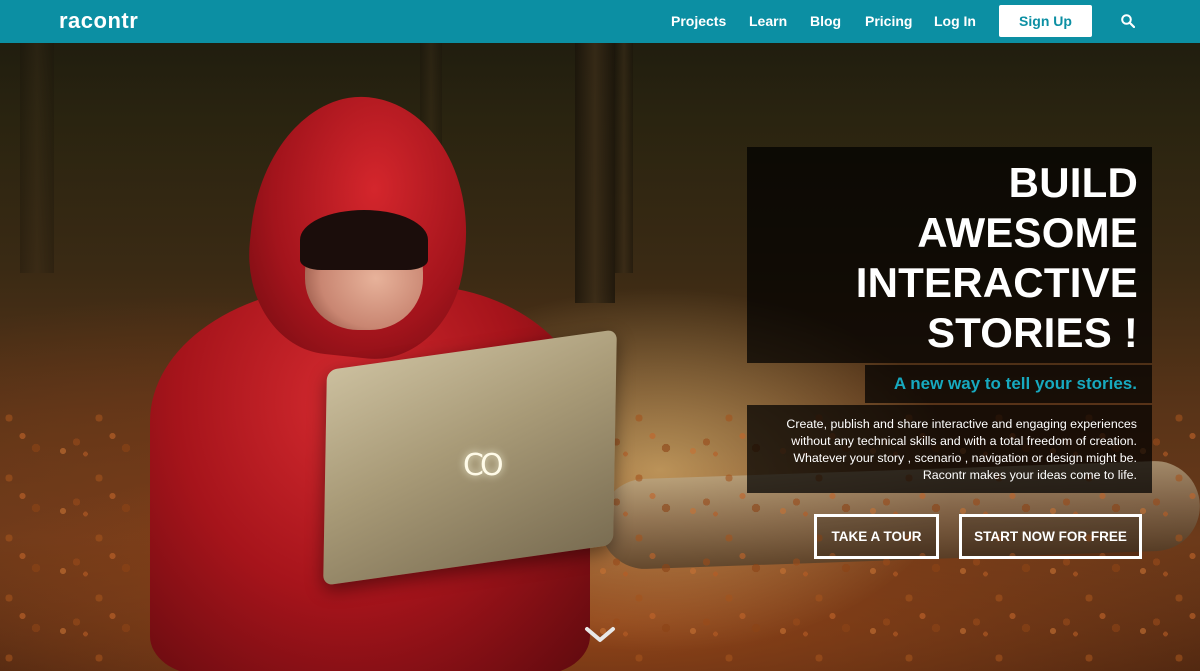  Describe the element at coordinates (1128, 21) in the screenshot. I see `search-icon` at that location.